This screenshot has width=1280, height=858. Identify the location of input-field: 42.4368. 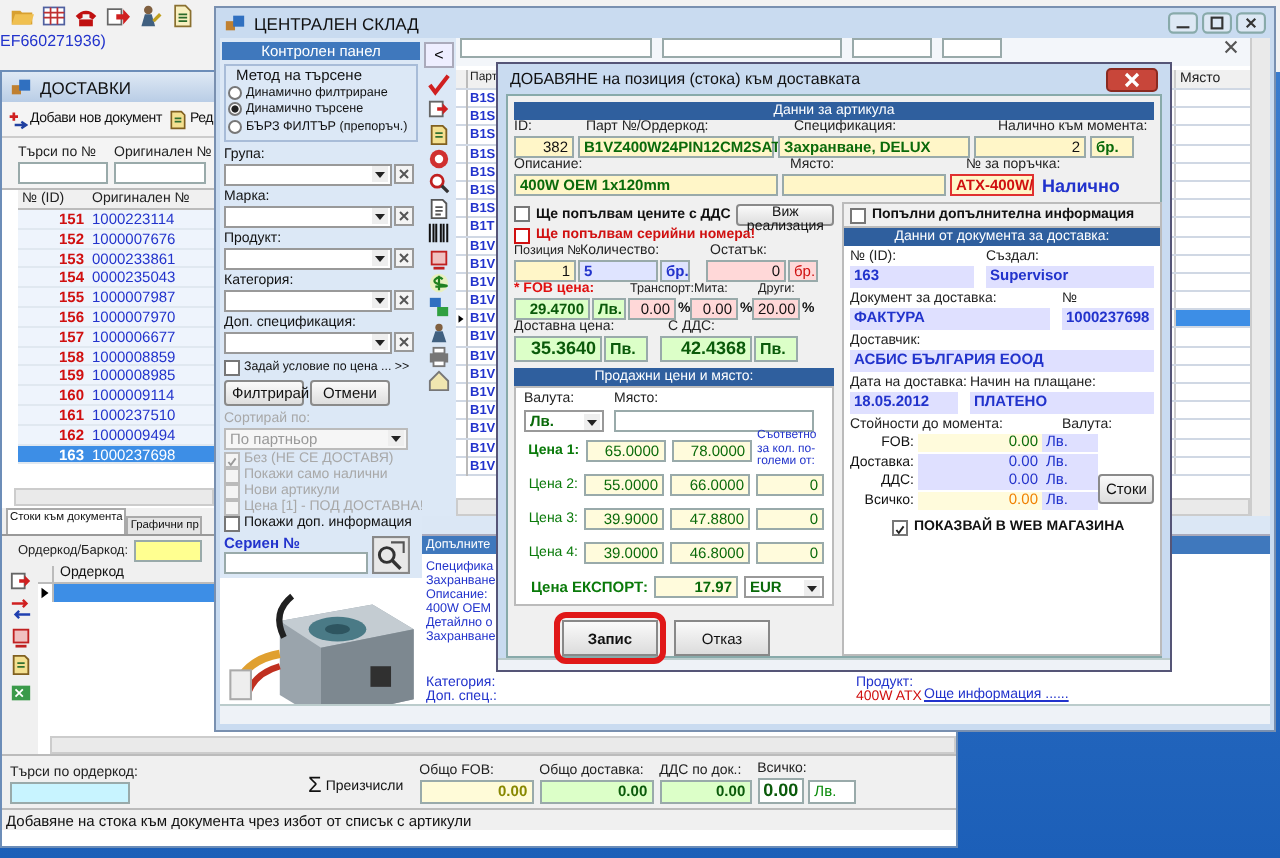
(706, 349).